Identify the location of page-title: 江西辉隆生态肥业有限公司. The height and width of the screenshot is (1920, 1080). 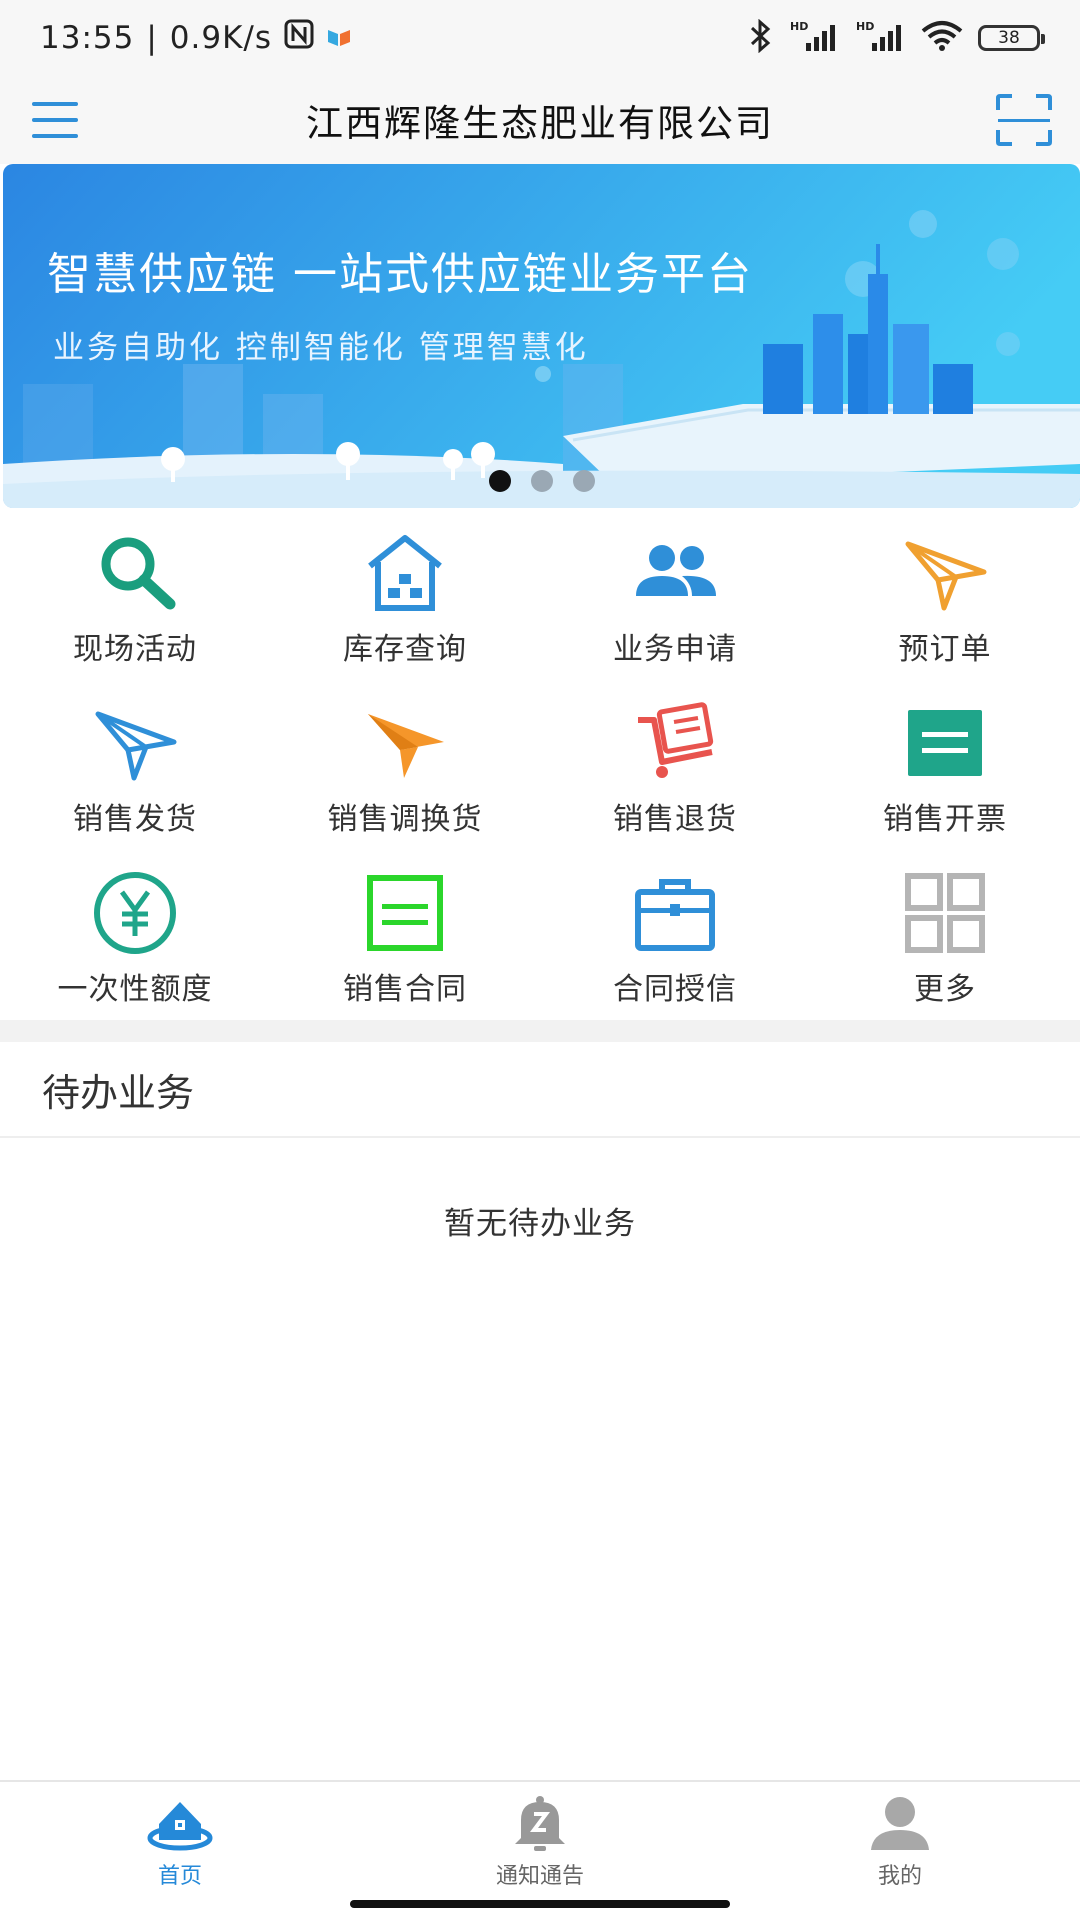
(540, 123).